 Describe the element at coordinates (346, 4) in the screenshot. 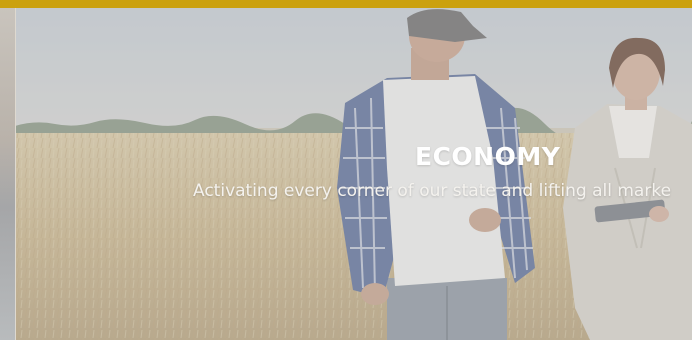

I see `top-accent-bar` at that location.